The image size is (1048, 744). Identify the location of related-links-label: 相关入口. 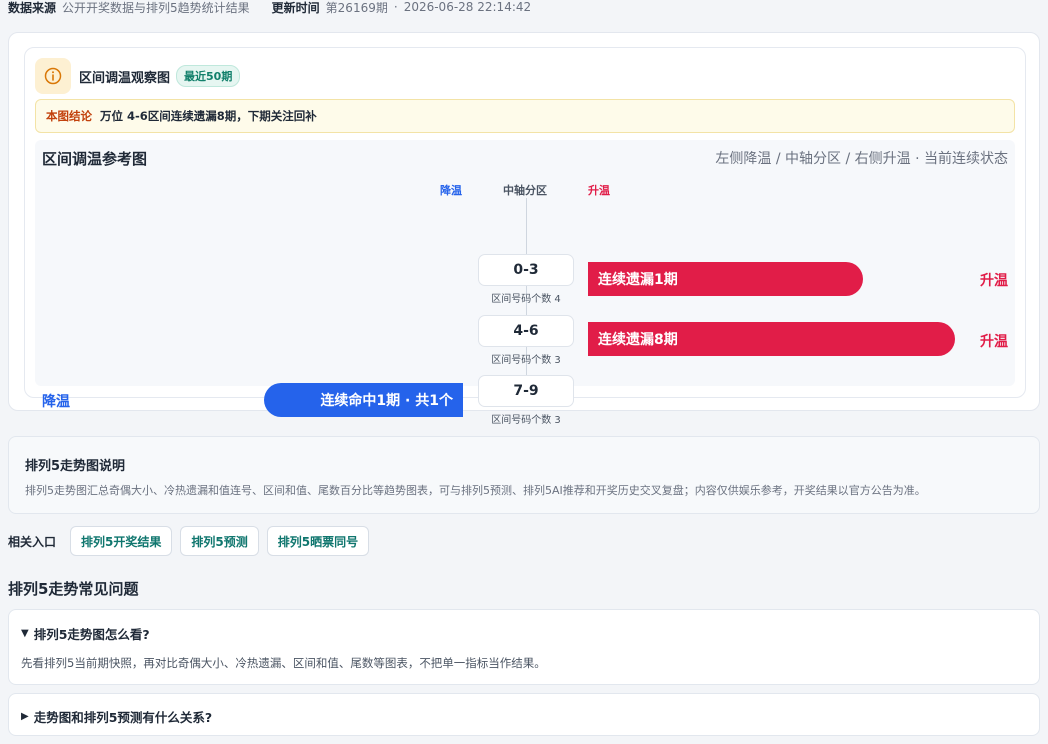
(32, 541).